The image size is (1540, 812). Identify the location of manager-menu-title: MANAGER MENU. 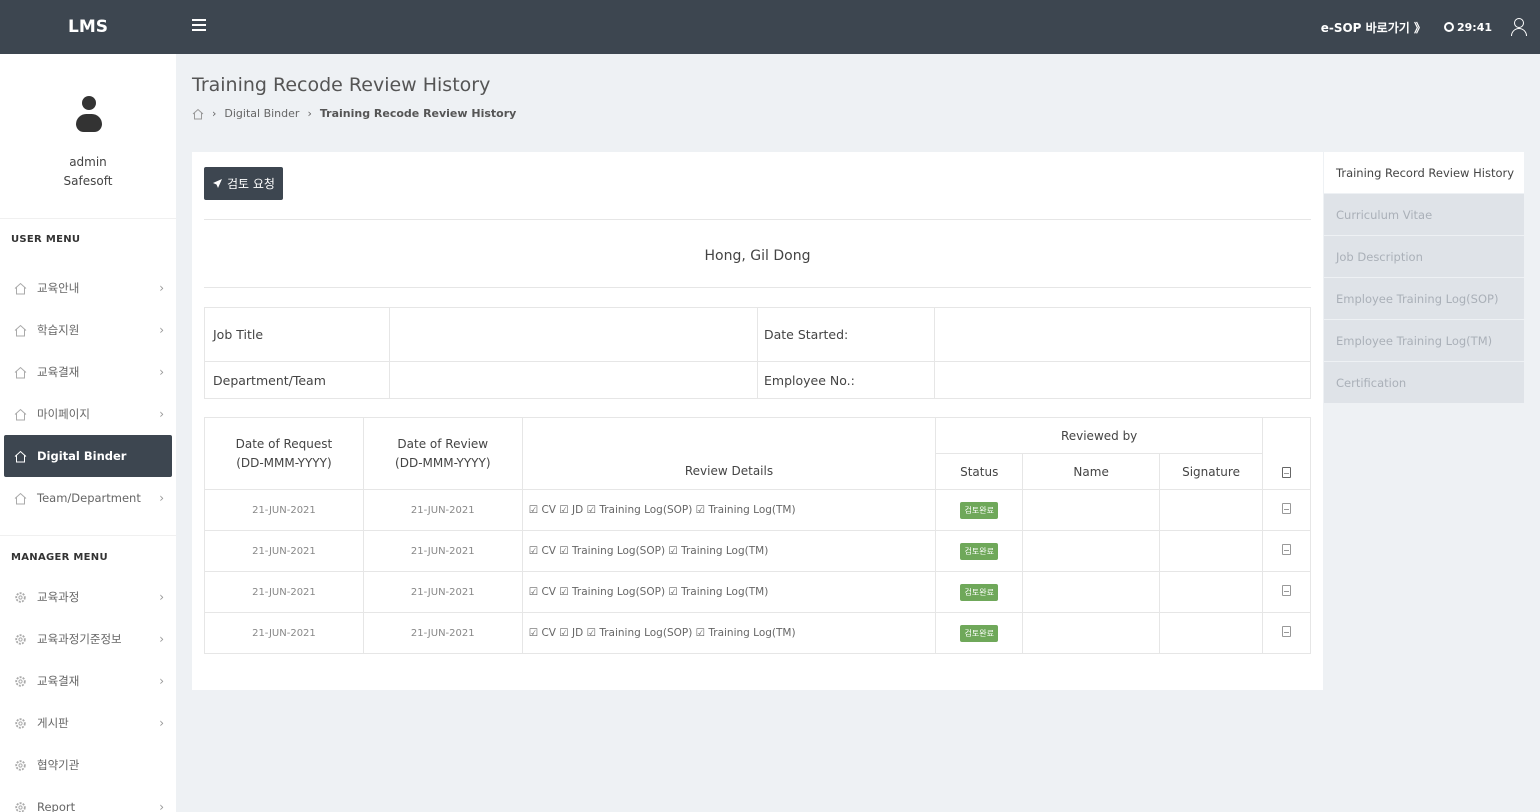
(59, 557).